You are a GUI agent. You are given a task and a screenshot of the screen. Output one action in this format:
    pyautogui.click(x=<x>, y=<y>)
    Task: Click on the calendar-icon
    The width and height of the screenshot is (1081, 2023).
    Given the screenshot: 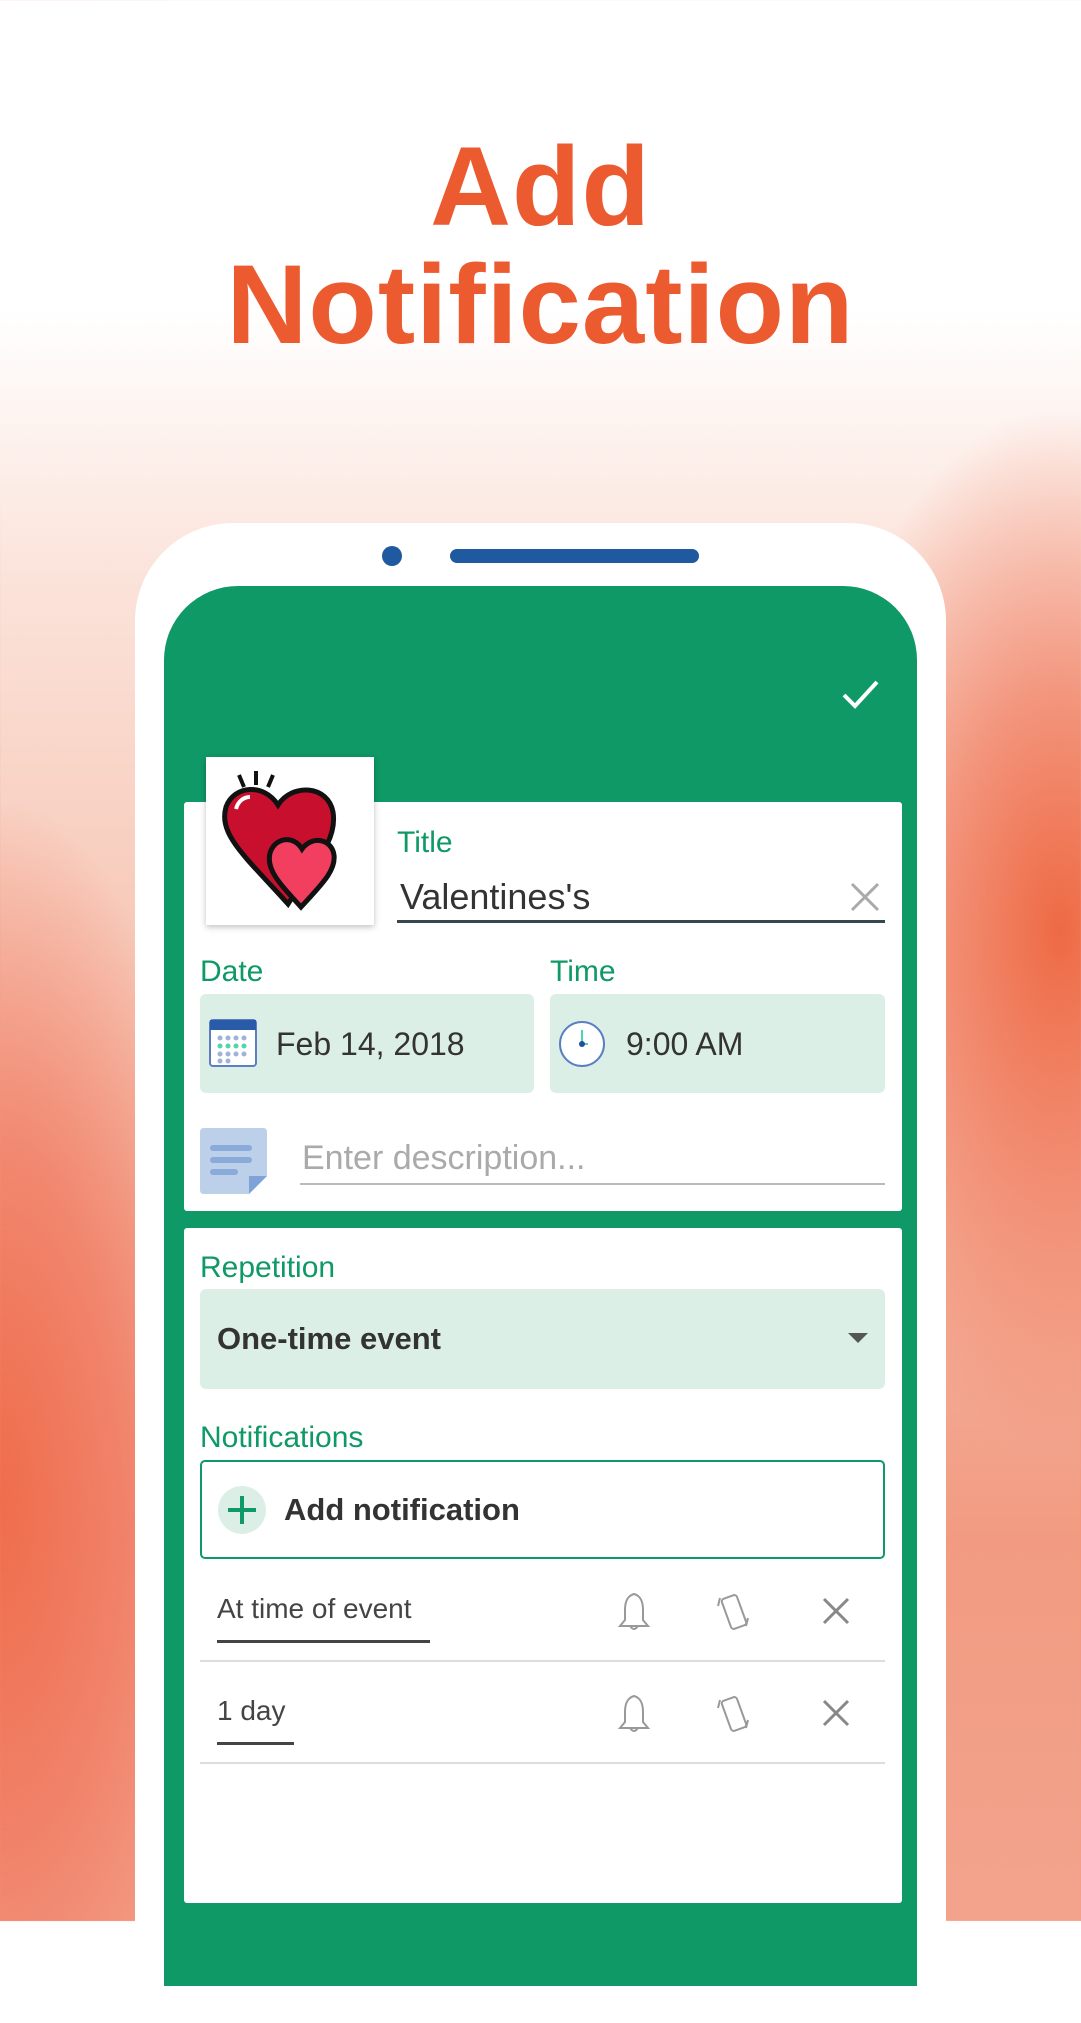 What is the action you would take?
    pyautogui.click(x=233, y=1043)
    